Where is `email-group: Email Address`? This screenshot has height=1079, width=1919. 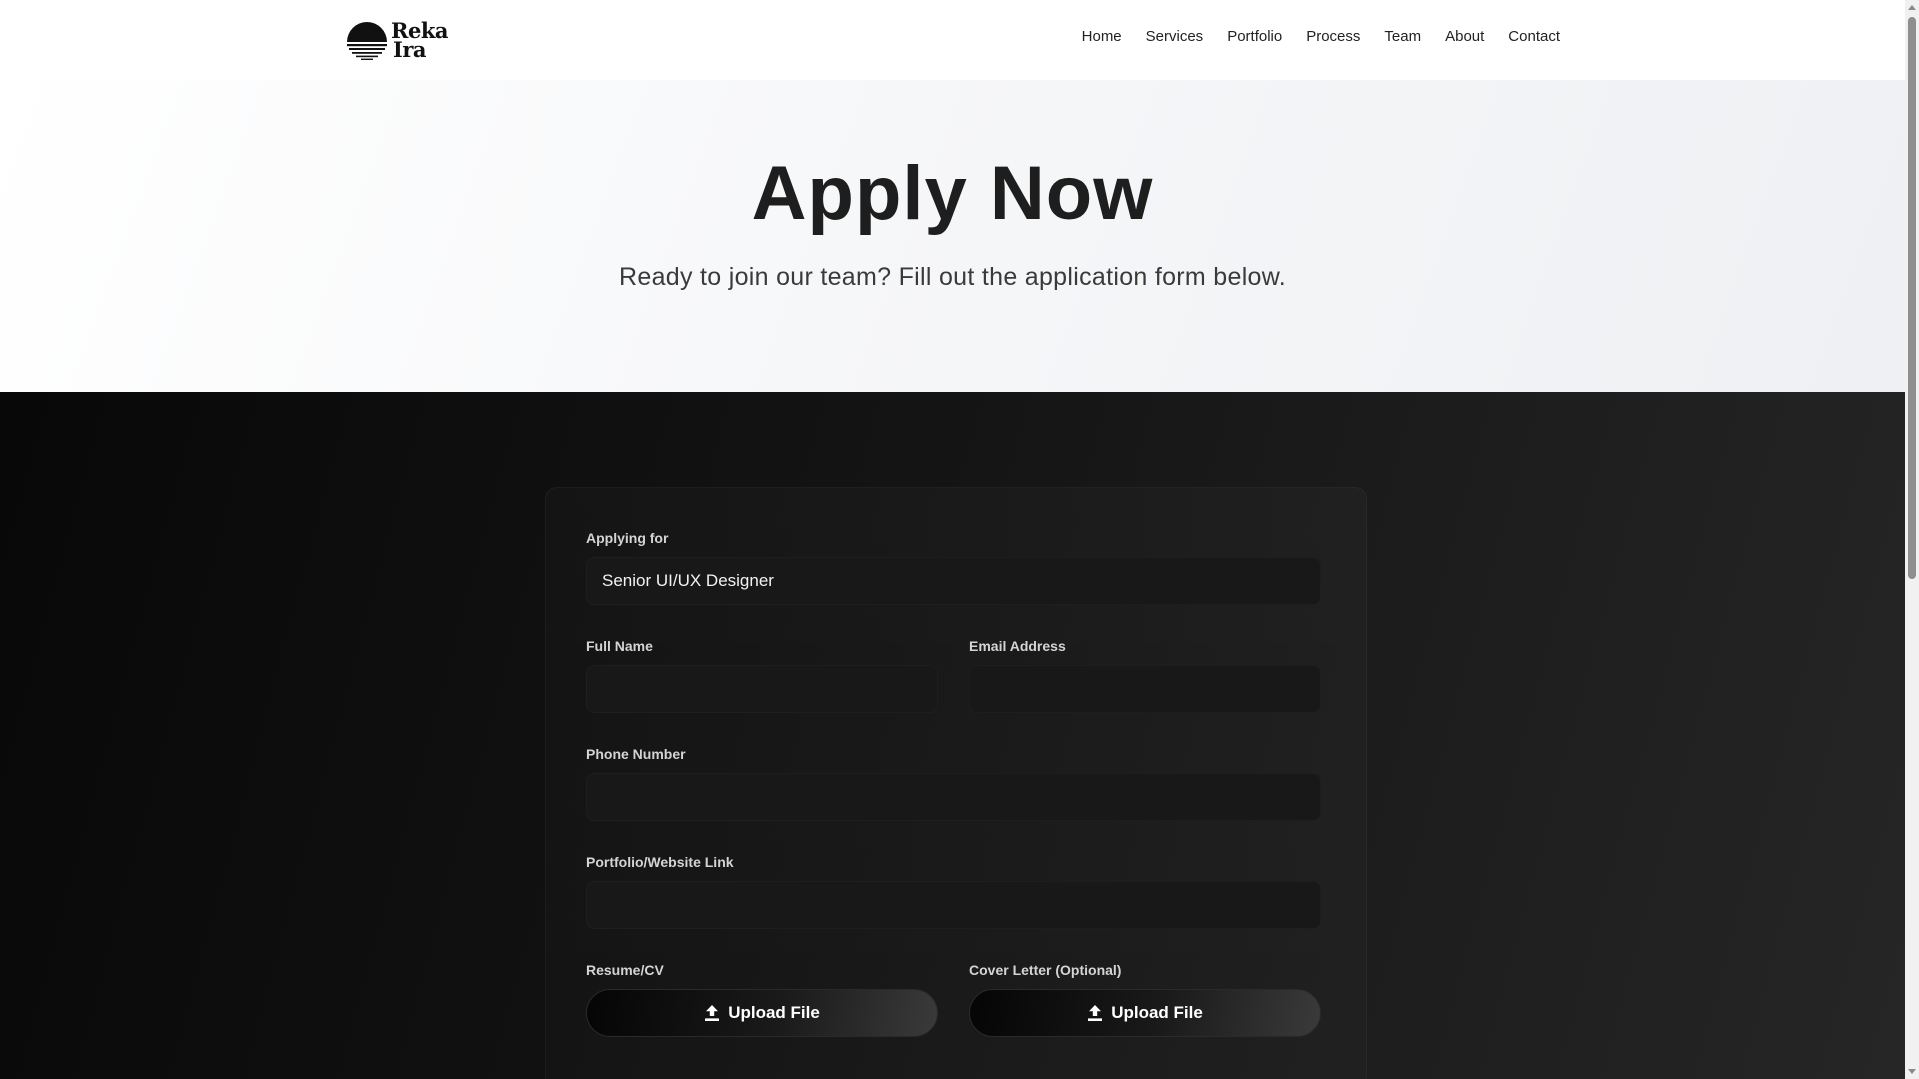
email-group: Email Address is located at coordinates (1145, 675).